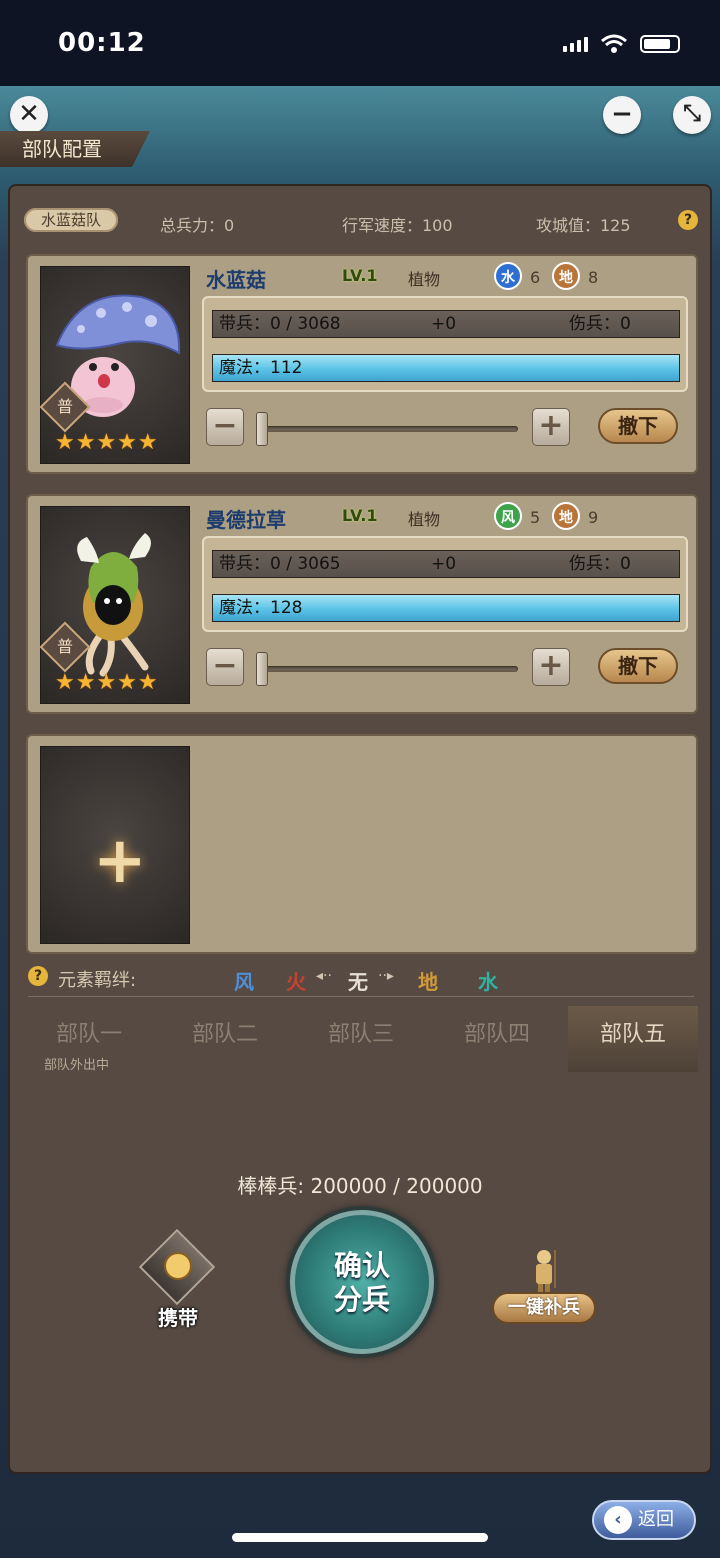  I want to click on element-water: 水, so click(488, 982).